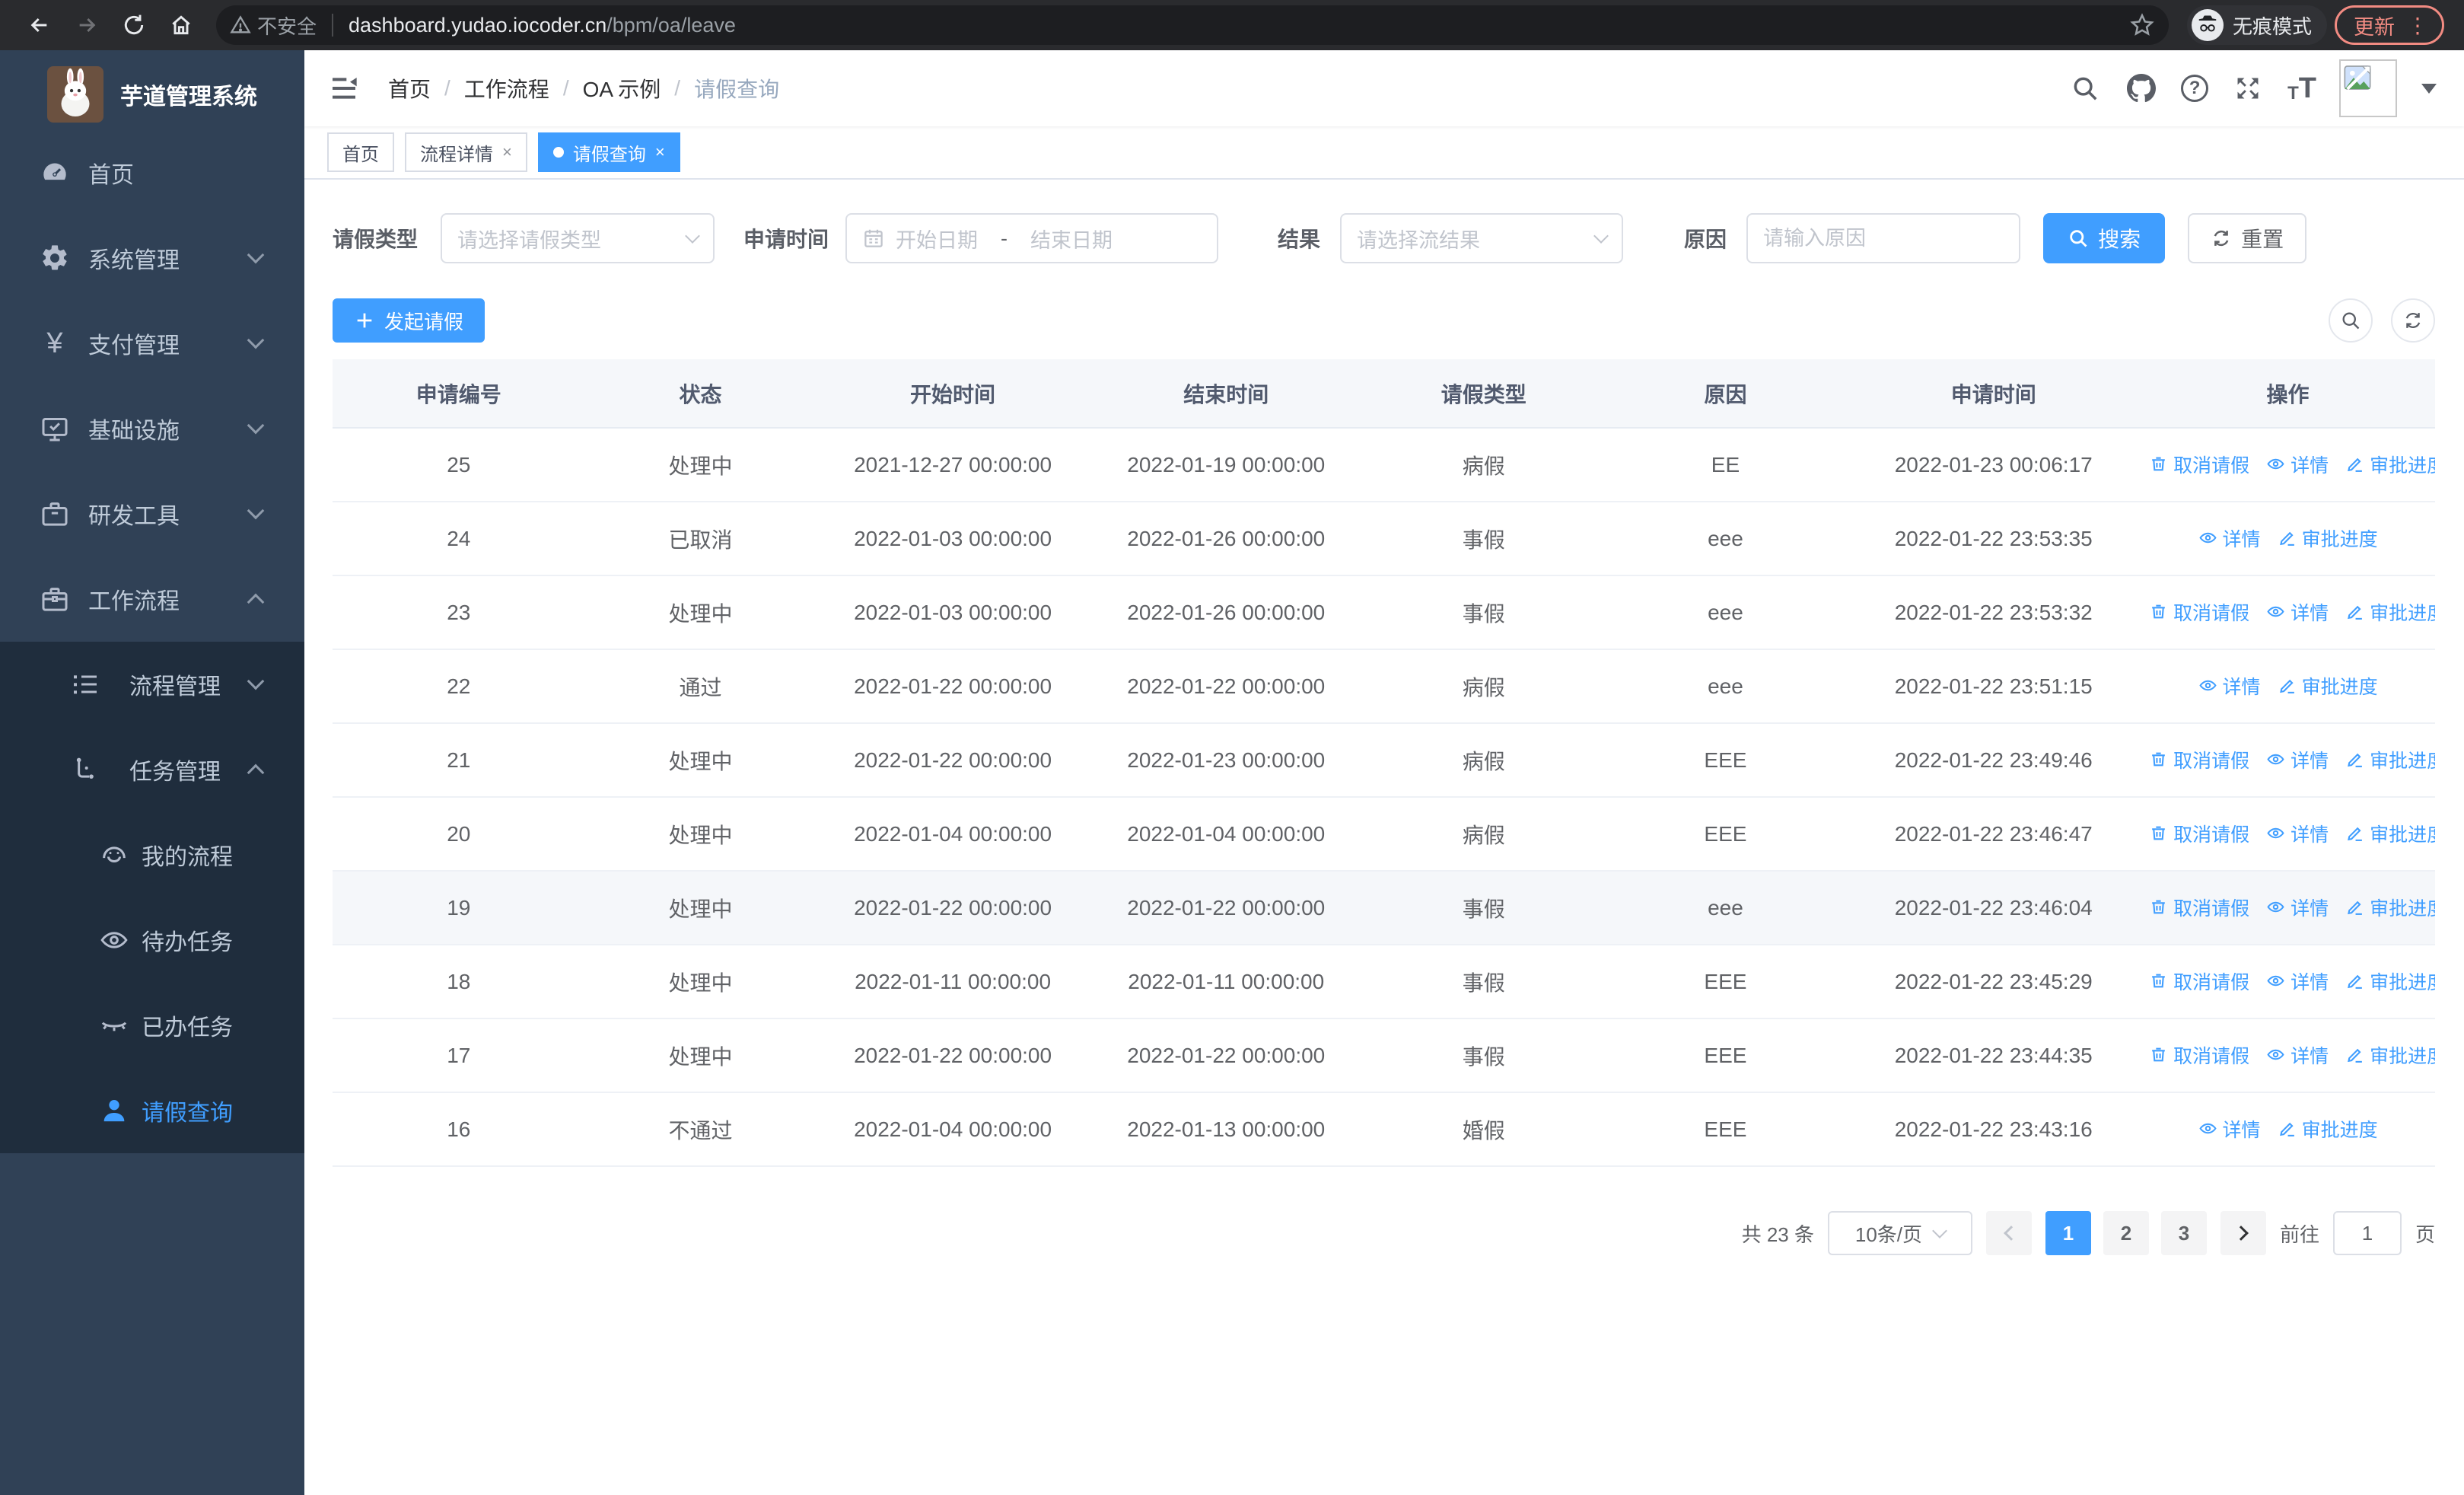 The height and width of the screenshot is (1495, 2464). What do you see at coordinates (152, 343) in the screenshot?
I see `sidebar-item-payment: ¥ 支付管理` at bounding box center [152, 343].